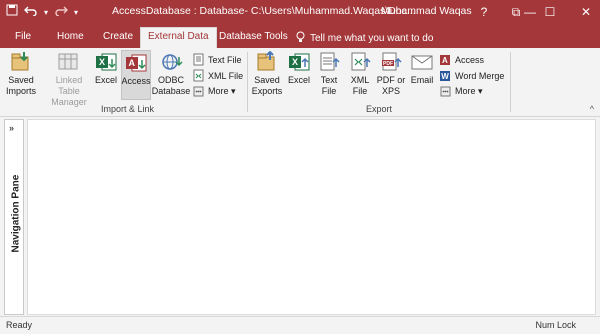 This screenshot has height=334, width=600. What do you see at coordinates (198, 75) in the screenshot?
I see `xml-file-icon` at bounding box center [198, 75].